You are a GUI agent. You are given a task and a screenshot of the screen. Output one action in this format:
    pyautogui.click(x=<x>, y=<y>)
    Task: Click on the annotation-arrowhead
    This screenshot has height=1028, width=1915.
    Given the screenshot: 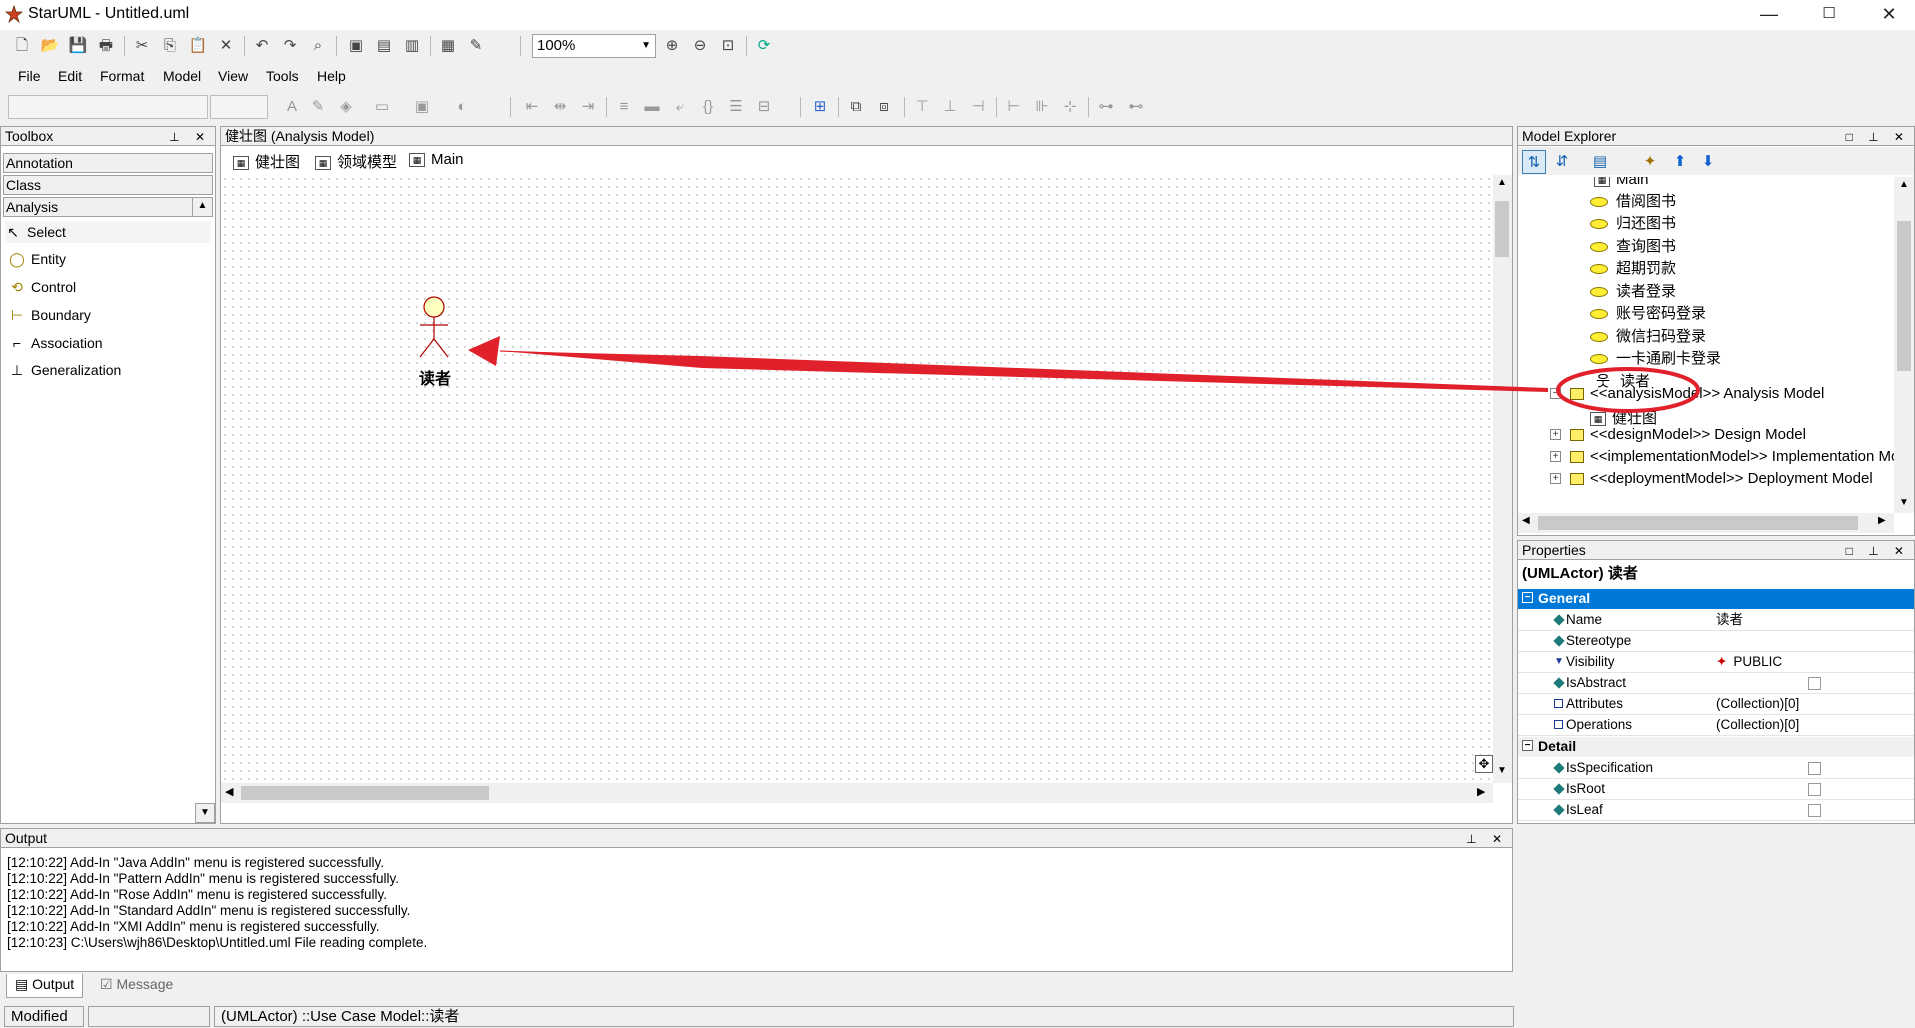 What is the action you would take?
    pyautogui.click(x=484, y=351)
    